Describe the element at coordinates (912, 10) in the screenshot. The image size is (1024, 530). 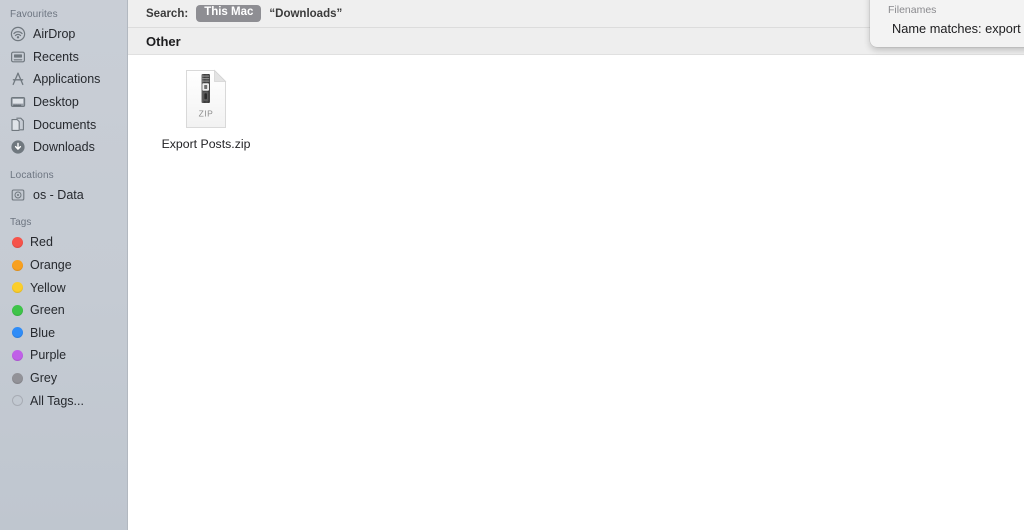
I see `popover-section-title: Filenames` at that location.